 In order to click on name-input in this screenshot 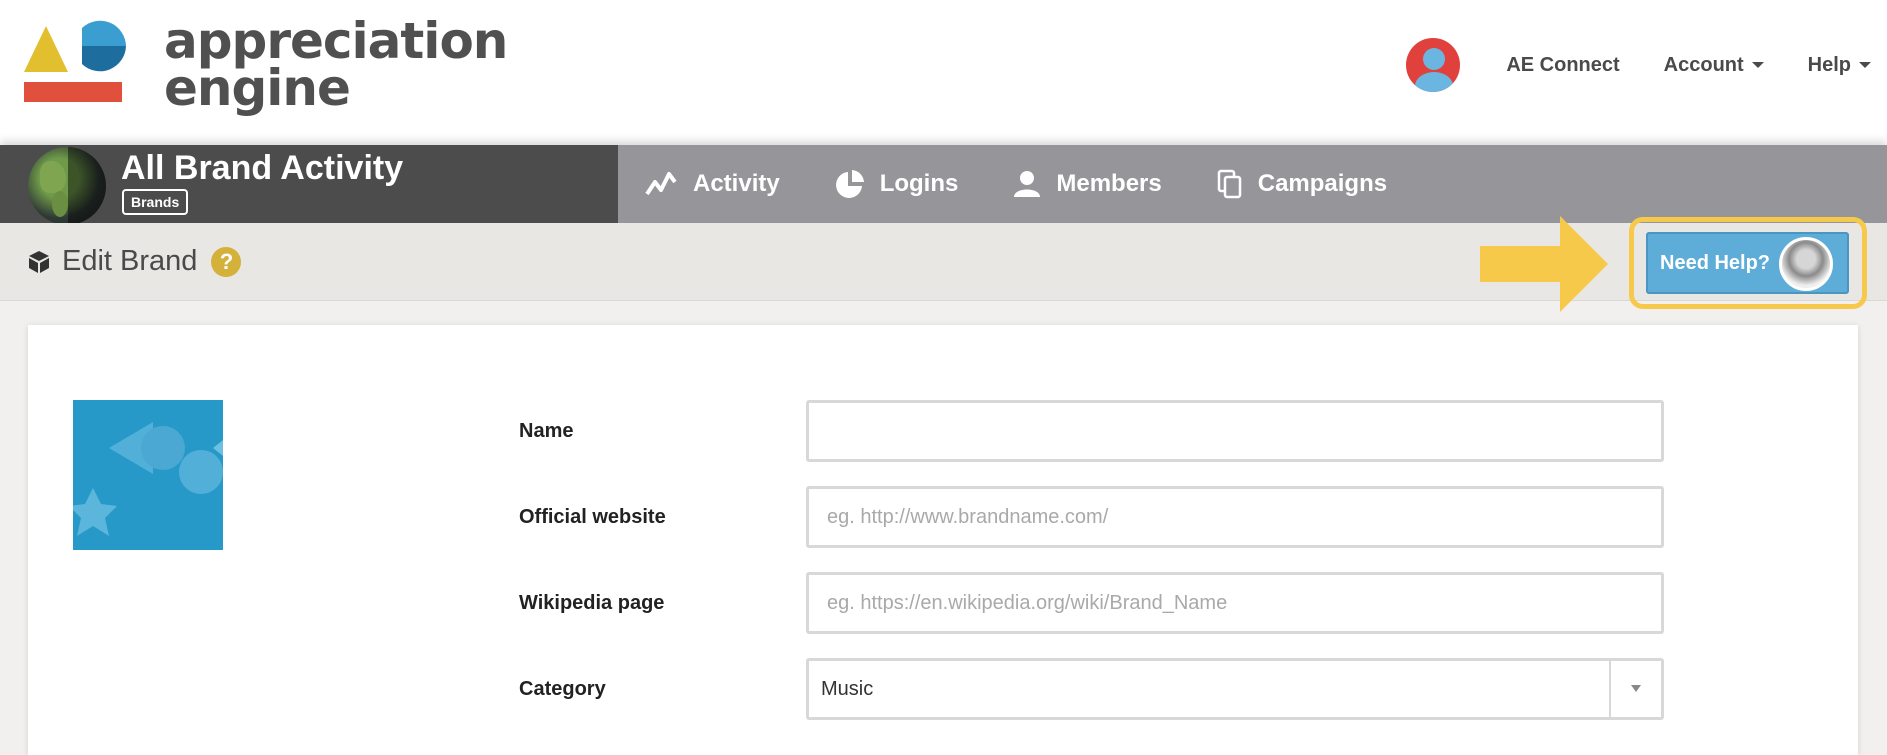, I will do `click(1235, 431)`.